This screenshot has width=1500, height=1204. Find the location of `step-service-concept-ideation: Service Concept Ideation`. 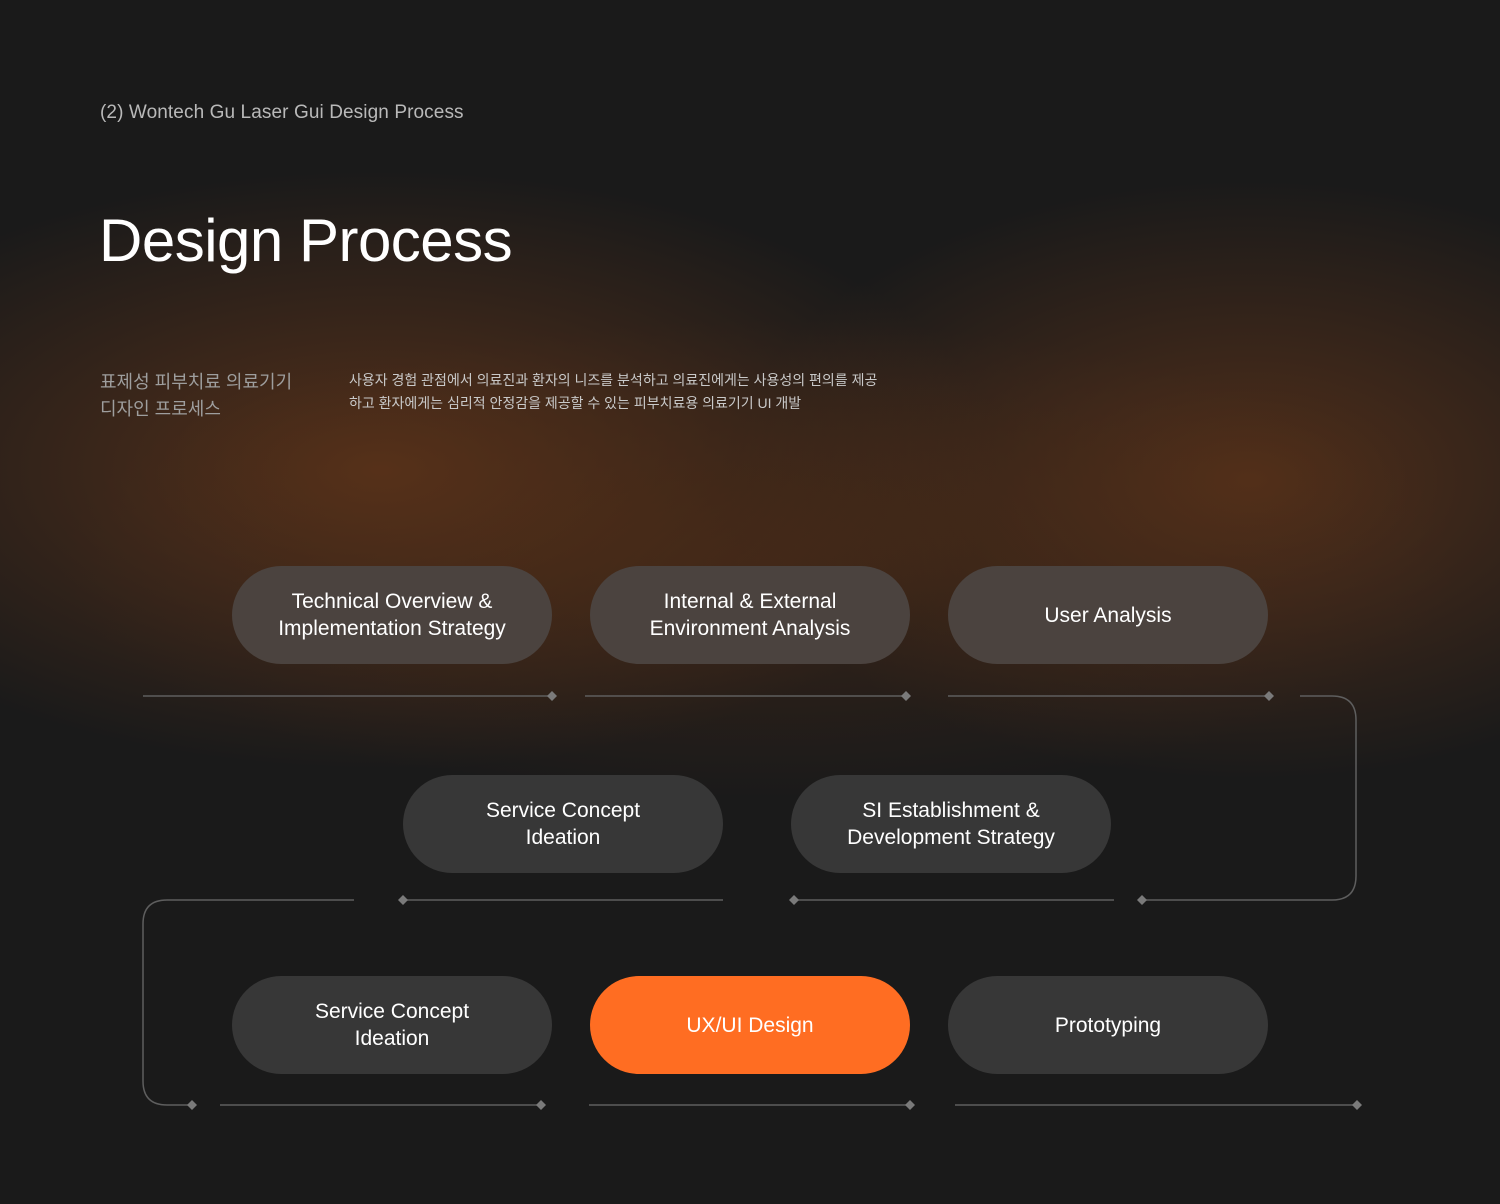

step-service-concept-ideation: Service Concept Ideation is located at coordinates (563, 824).